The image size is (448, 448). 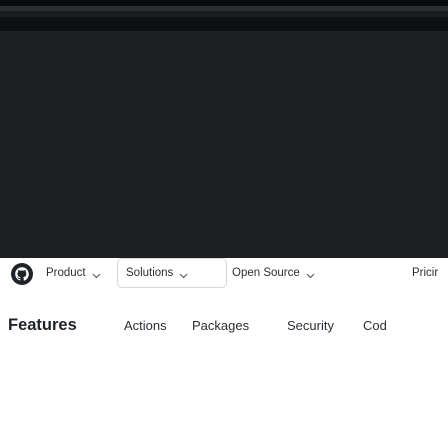 What do you see at coordinates (266, 273) in the screenshot?
I see `nav-item-label: Open Source` at bounding box center [266, 273].